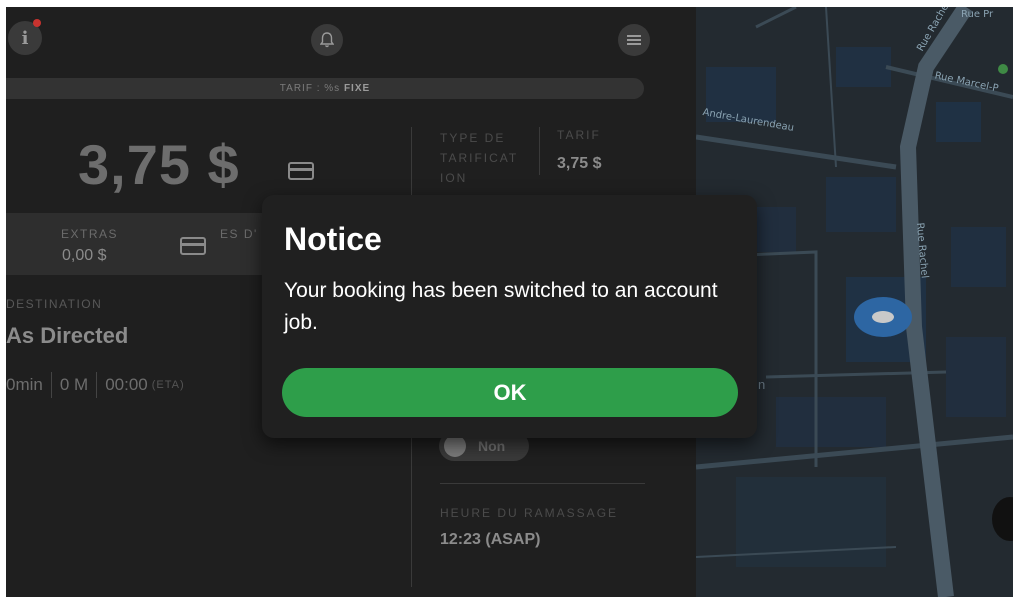 Image resolution: width=1013 pixels, height=597 pixels. What do you see at coordinates (67, 335) in the screenshot?
I see `destination-value: As Directed` at bounding box center [67, 335].